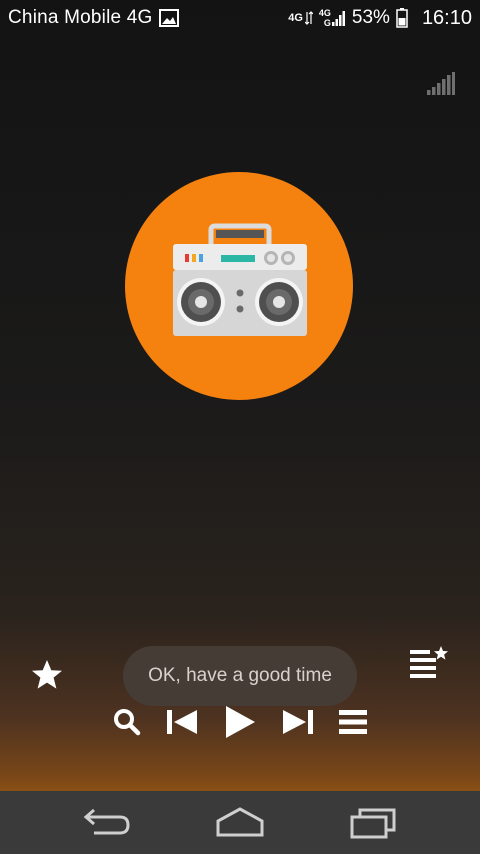 The height and width of the screenshot is (854, 480). Describe the element at coordinates (80, 17) in the screenshot. I see `carrier-label: China Mobile 4G` at that location.